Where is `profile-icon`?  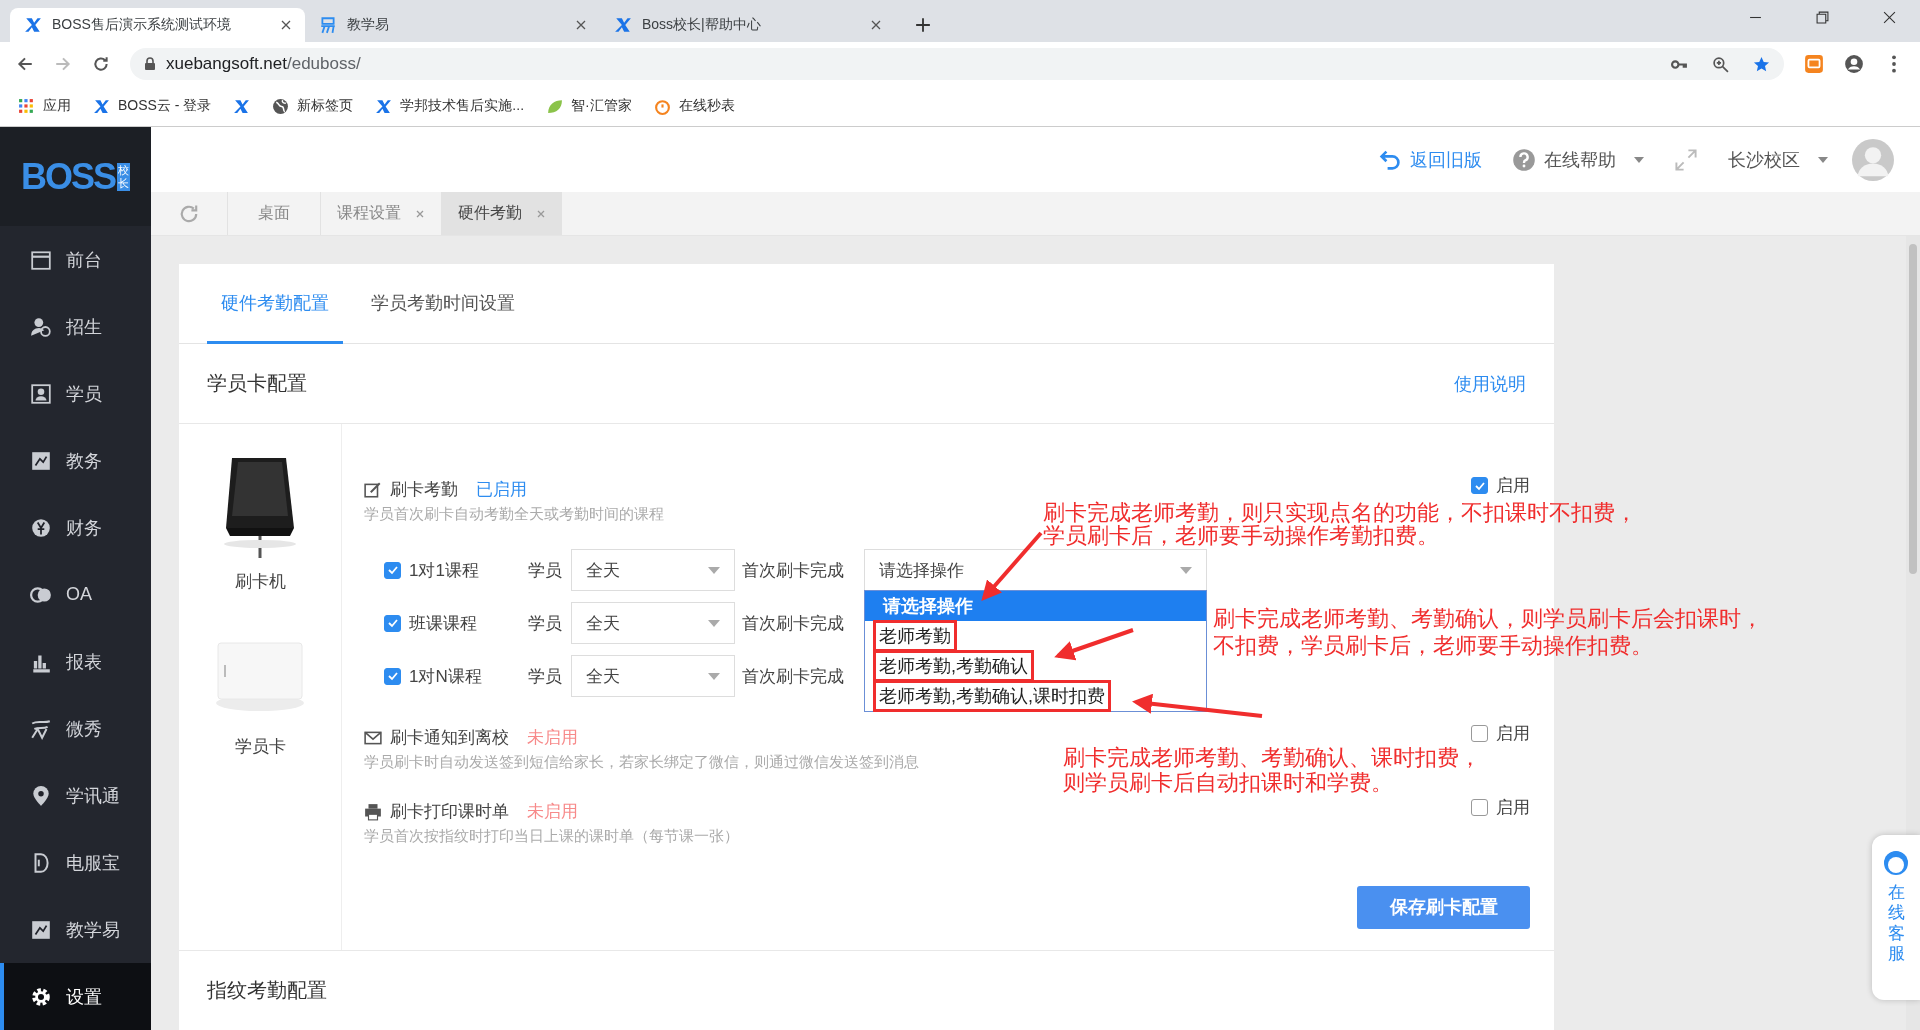 profile-icon is located at coordinates (1854, 64).